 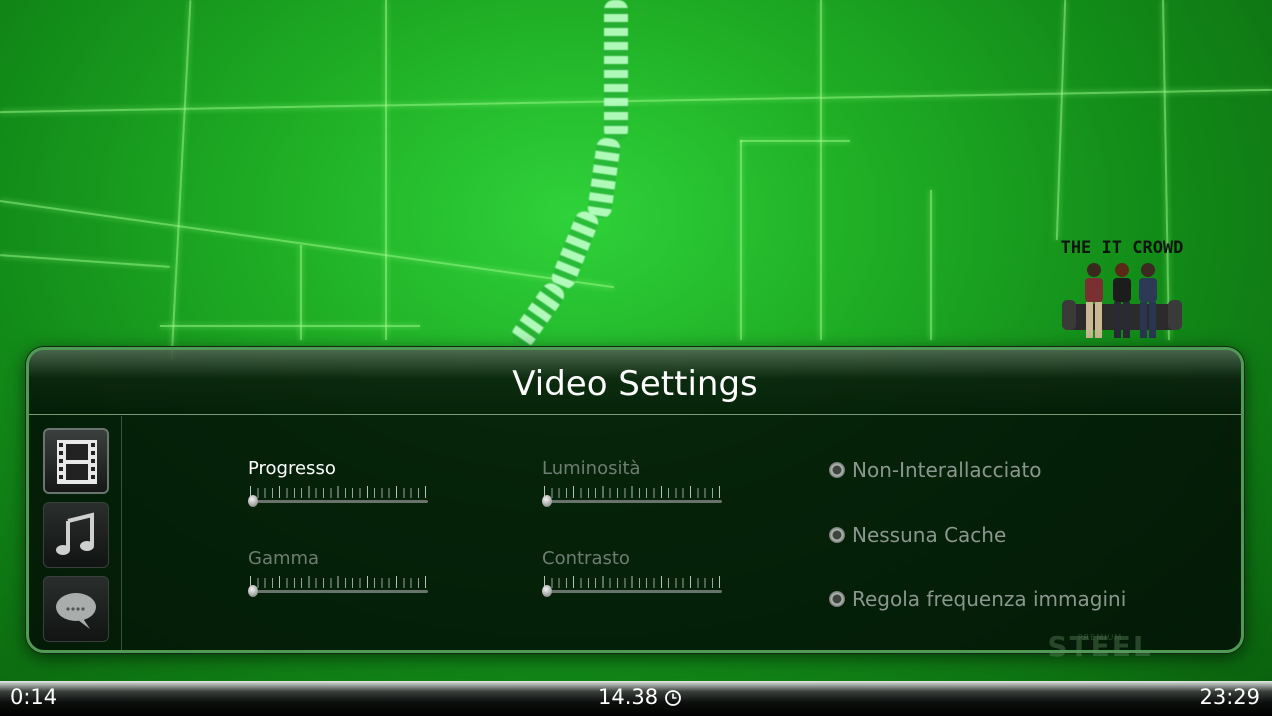 What do you see at coordinates (284, 558) in the screenshot?
I see `gamma-slider-label: Gamma` at bounding box center [284, 558].